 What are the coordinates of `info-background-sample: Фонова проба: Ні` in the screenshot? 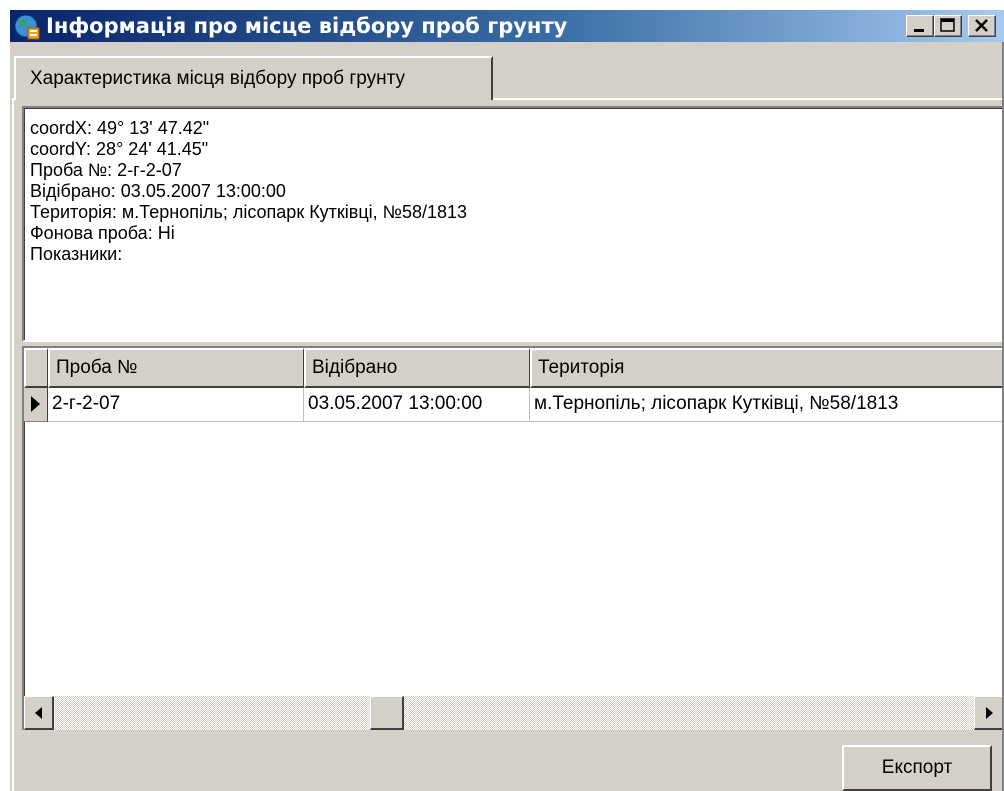 It's located at (102, 233).